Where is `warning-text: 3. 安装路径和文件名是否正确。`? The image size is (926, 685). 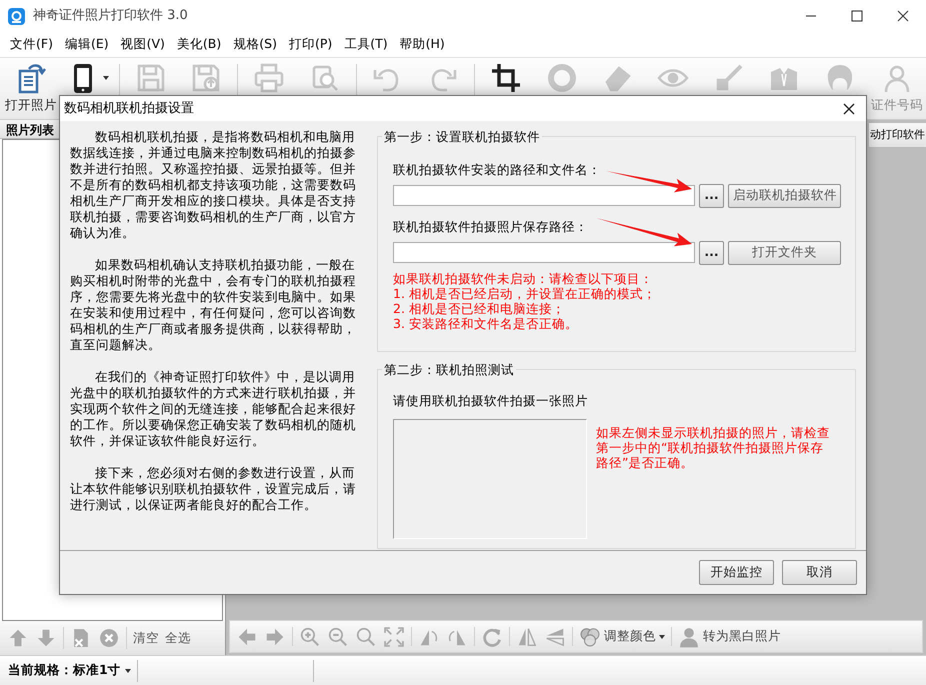
warning-text: 3. 安装路径和文件名是否正确。 is located at coordinates (486, 323).